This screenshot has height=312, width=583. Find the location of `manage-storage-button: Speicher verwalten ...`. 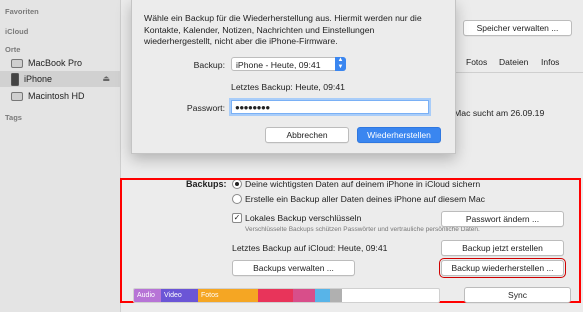

manage-storage-button: Speicher verwalten ... is located at coordinates (517, 28).